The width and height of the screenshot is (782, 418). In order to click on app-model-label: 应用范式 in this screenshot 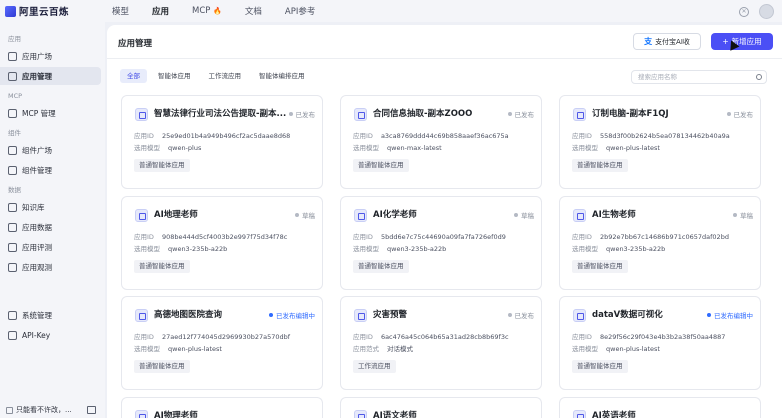, I will do `click(366, 349)`.